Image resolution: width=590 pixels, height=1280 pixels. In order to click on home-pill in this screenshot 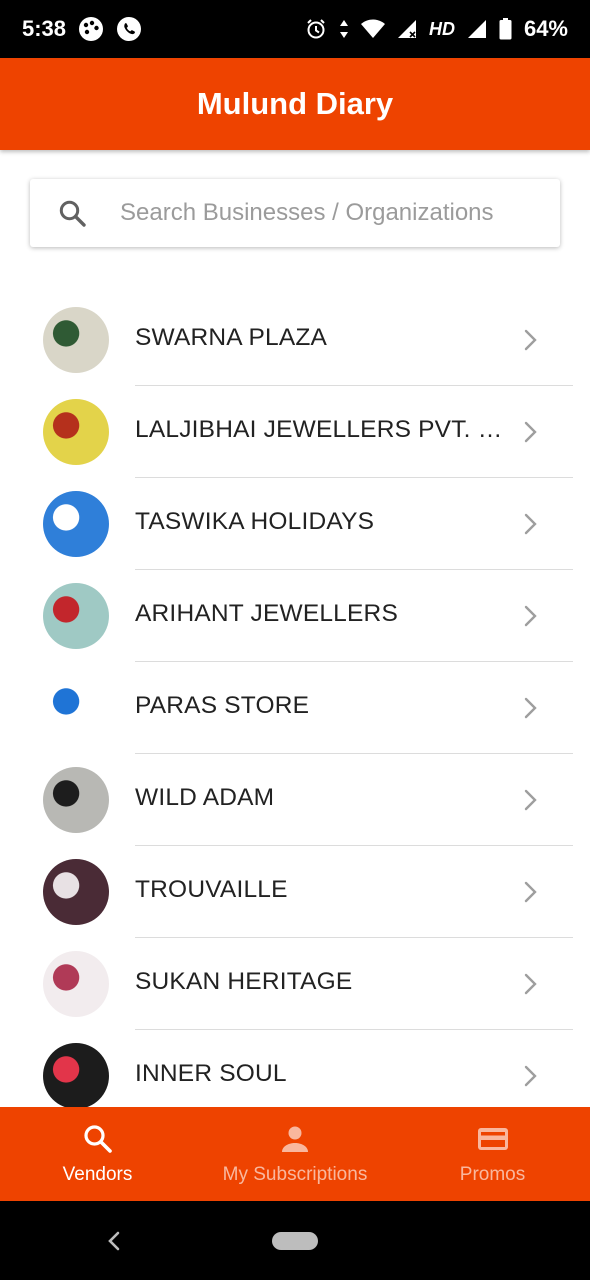, I will do `click(295, 1241)`.